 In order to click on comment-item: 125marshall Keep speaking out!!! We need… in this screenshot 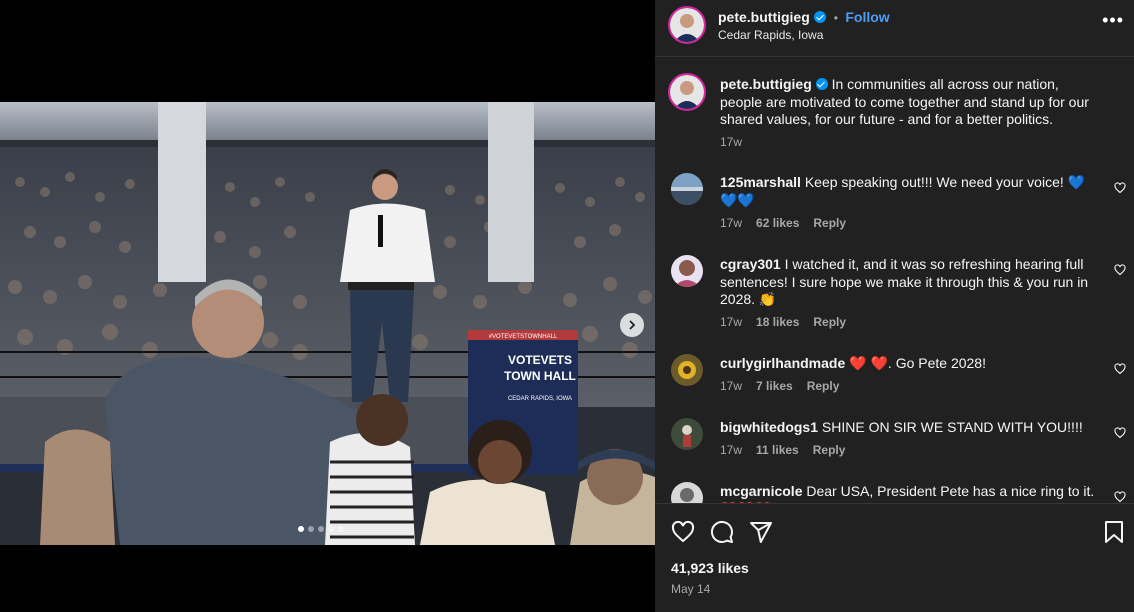, I will do `click(894, 206)`.